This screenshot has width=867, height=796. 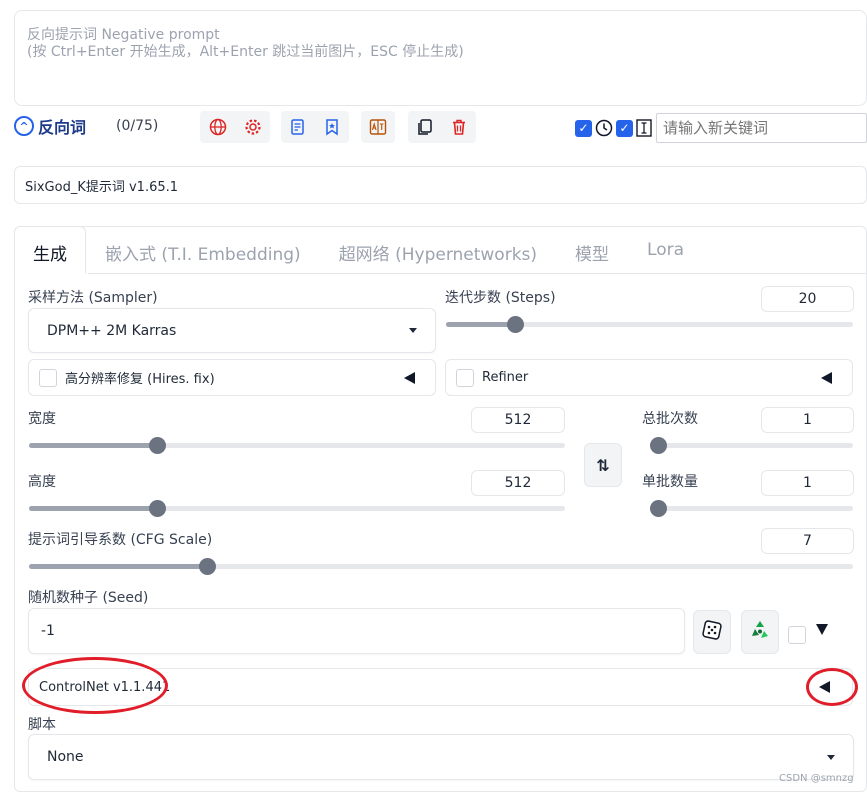 What do you see at coordinates (232, 377) in the screenshot?
I see `hires-fix-accordion: 高分辨率修复 (Hires. fix)` at bounding box center [232, 377].